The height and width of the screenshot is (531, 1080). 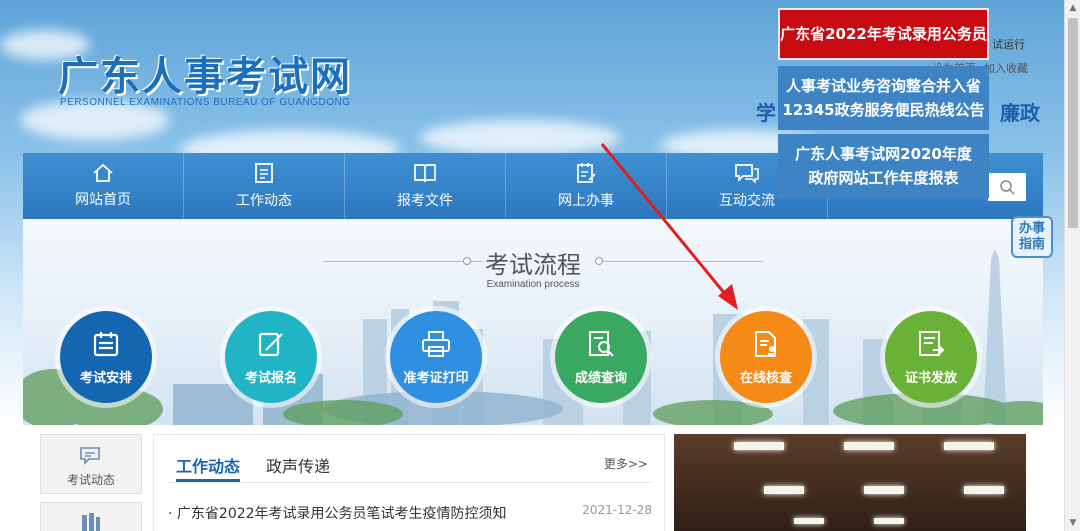 I want to click on scroll-up-arrow-icon: ▲, so click(x=1072, y=8).